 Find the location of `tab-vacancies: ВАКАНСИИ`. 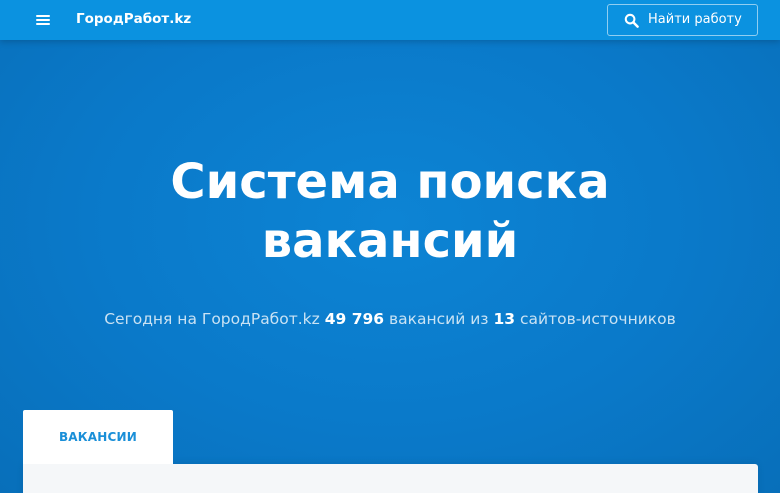

tab-vacancies: ВАКАНСИИ is located at coordinates (98, 437).